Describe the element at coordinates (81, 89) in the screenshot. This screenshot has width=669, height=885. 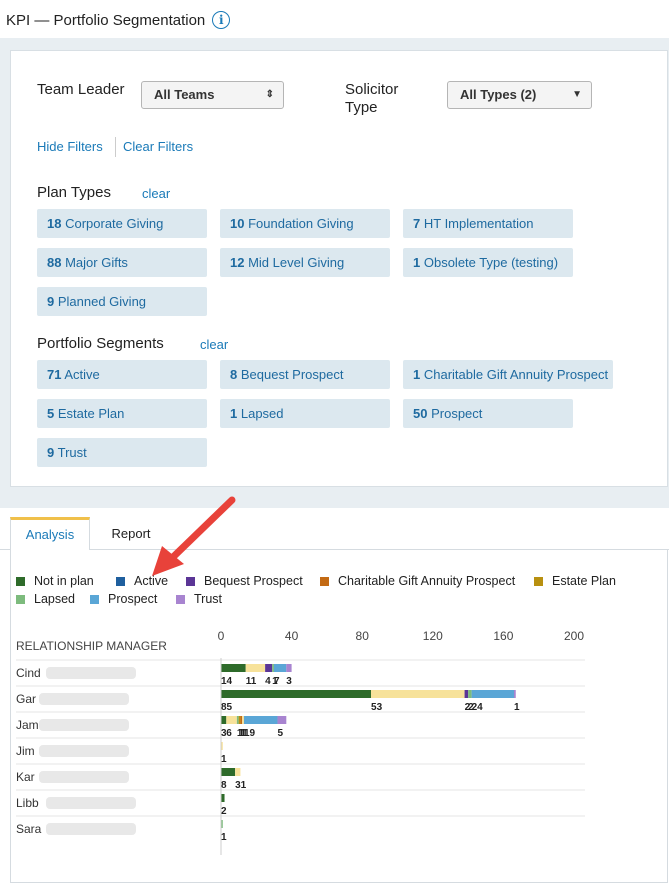
I see `team-leader-label: Team Leader` at that location.